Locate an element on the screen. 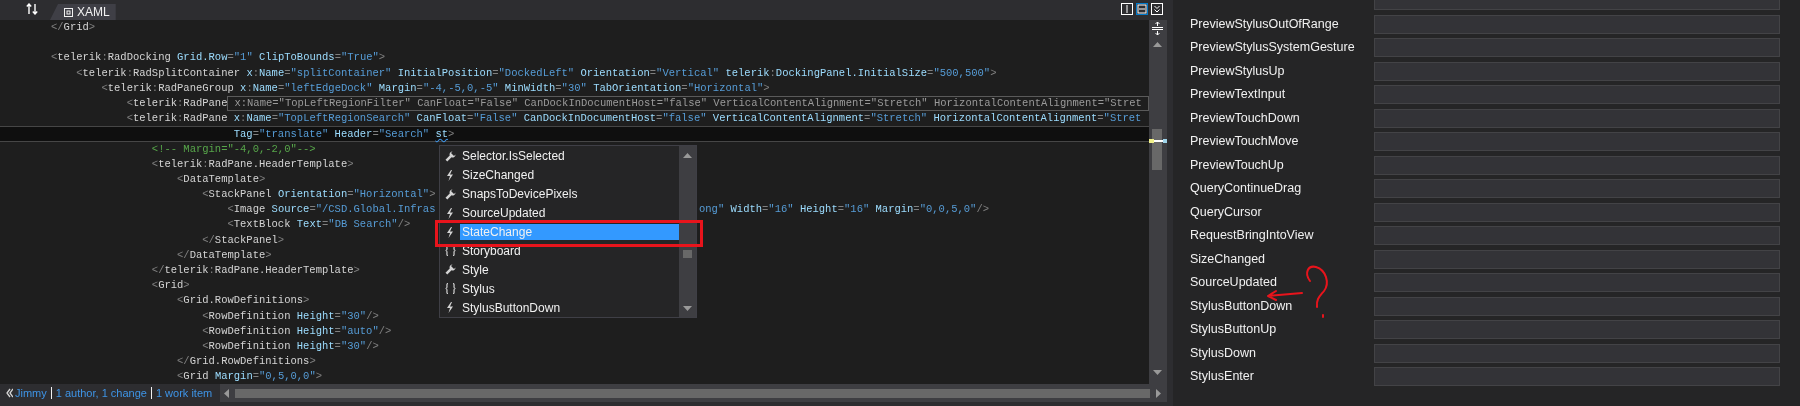 Image resolution: width=1800 pixels, height=406 pixels. completion-item: Style is located at coordinates (569, 269).